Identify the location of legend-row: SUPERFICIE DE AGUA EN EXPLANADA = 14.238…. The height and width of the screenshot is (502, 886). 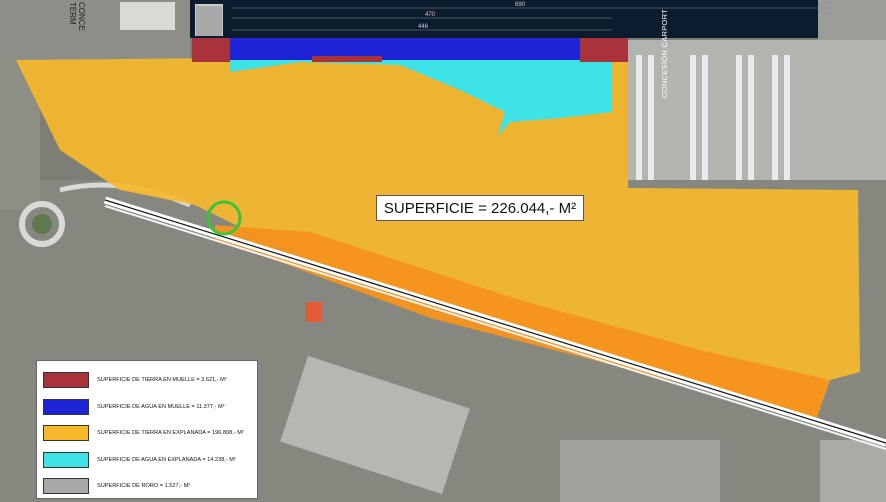
(147, 460).